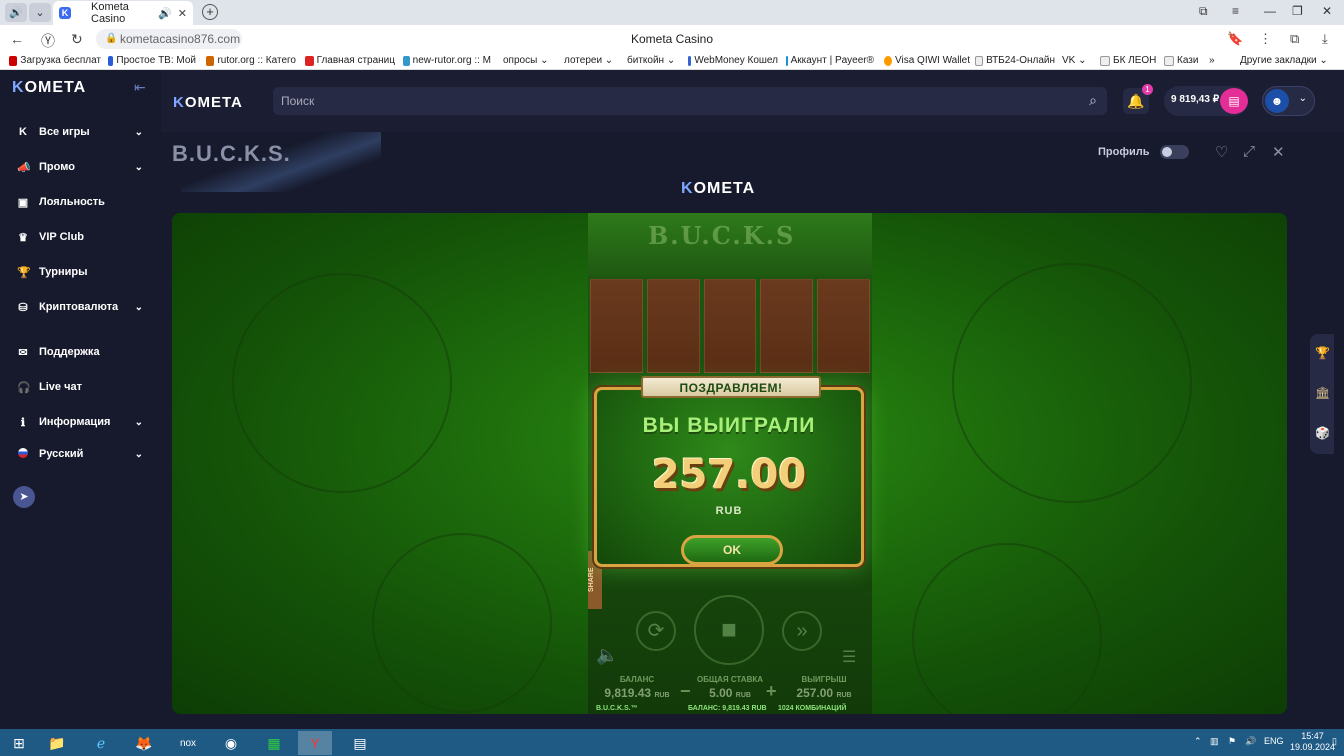 The image size is (1344, 756). What do you see at coordinates (1077, 60) in the screenshot?
I see `bookmark-folder: VK ⌄` at bounding box center [1077, 60].